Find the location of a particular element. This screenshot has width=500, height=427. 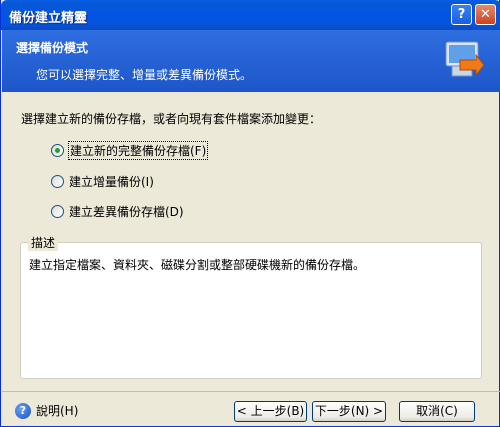

close-button: ✕ is located at coordinates (485, 14).